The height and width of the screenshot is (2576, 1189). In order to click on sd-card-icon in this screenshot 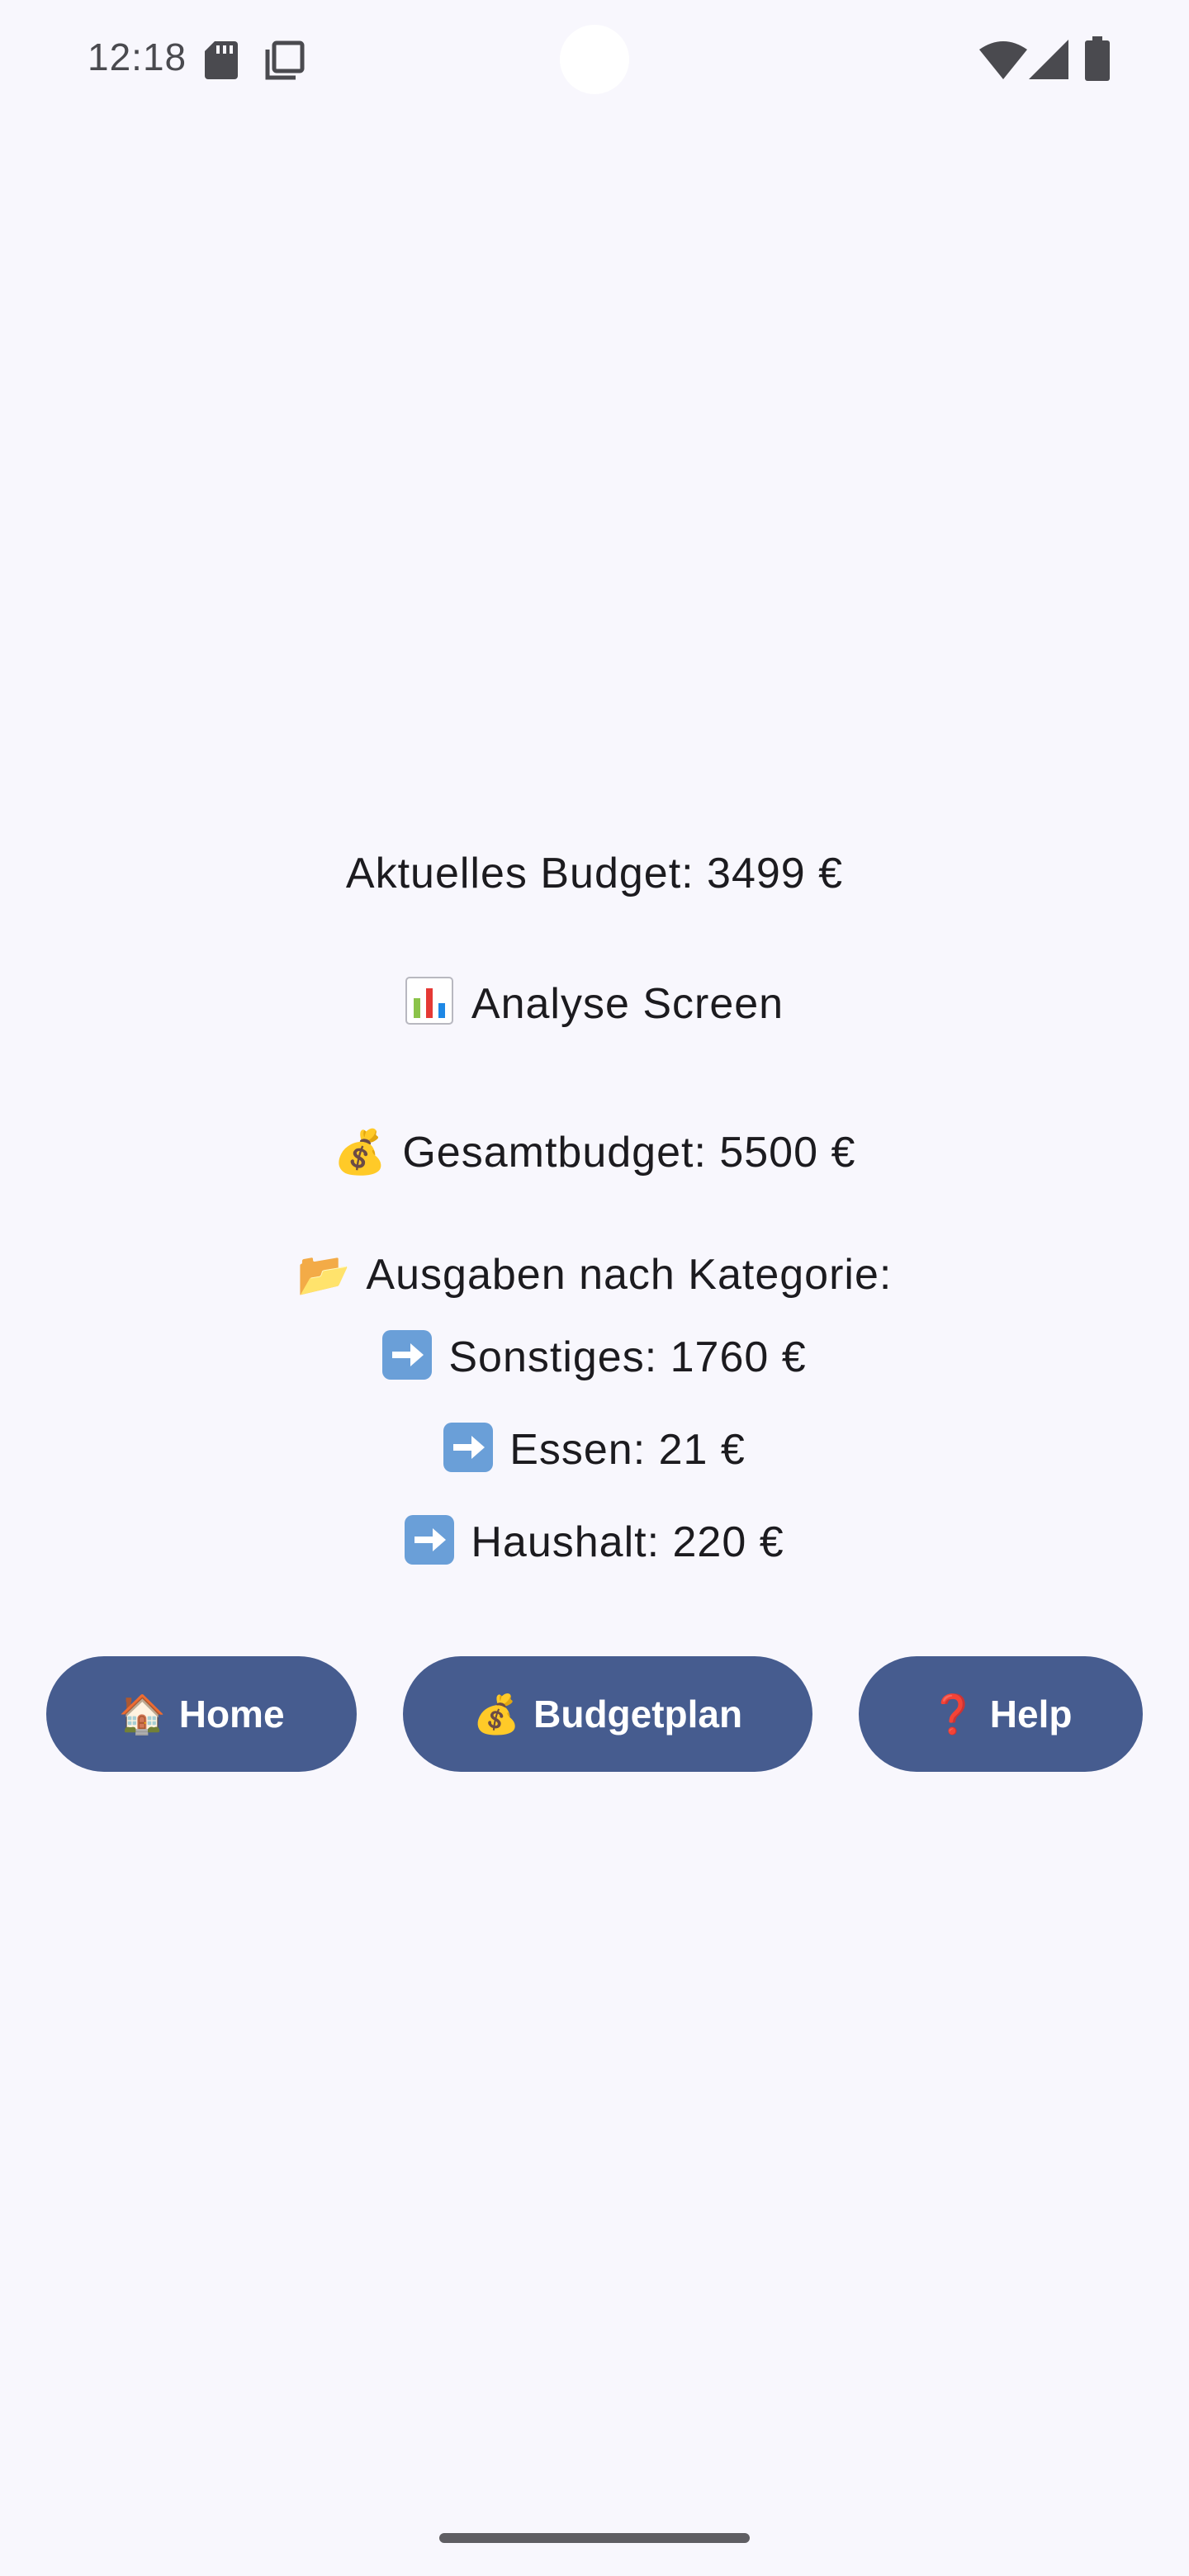, I will do `click(221, 60)`.